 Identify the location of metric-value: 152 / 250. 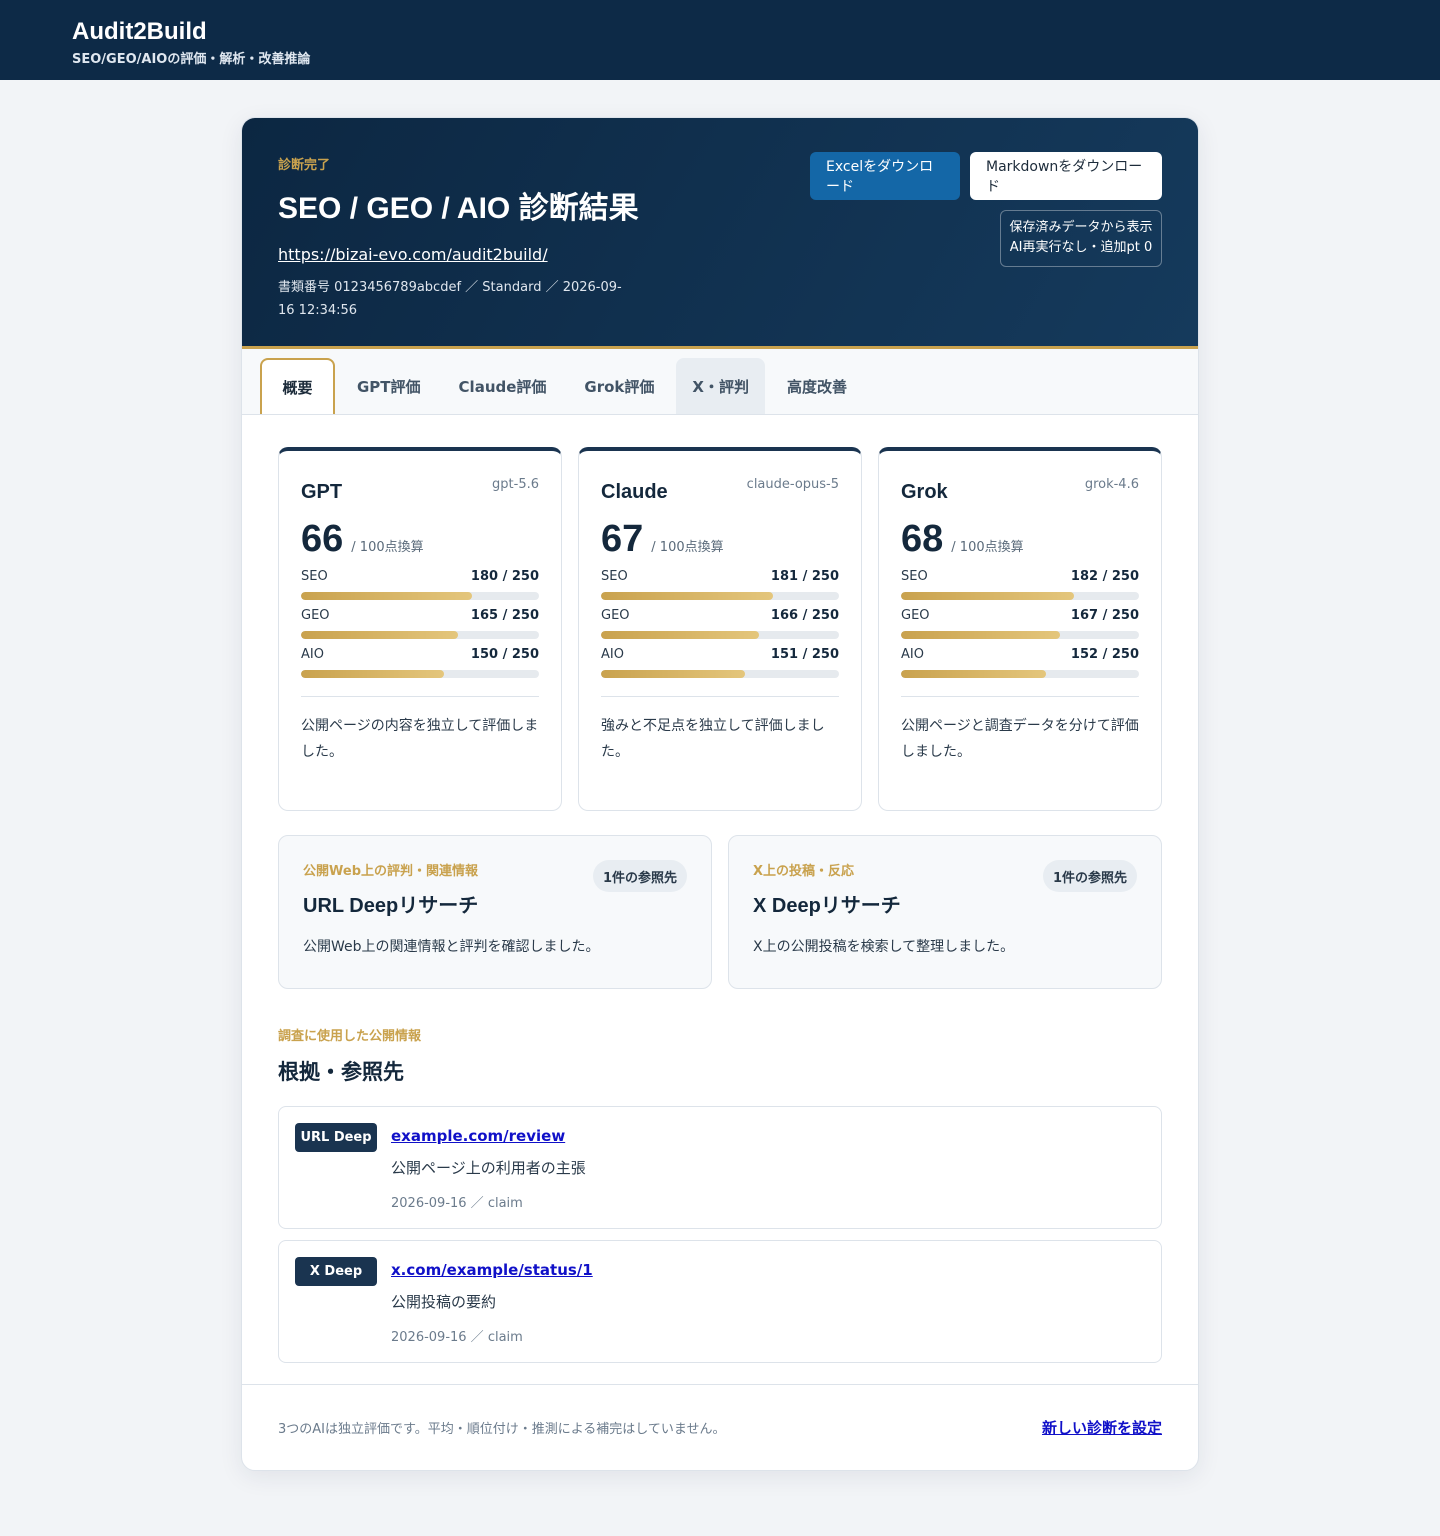
(1104, 654).